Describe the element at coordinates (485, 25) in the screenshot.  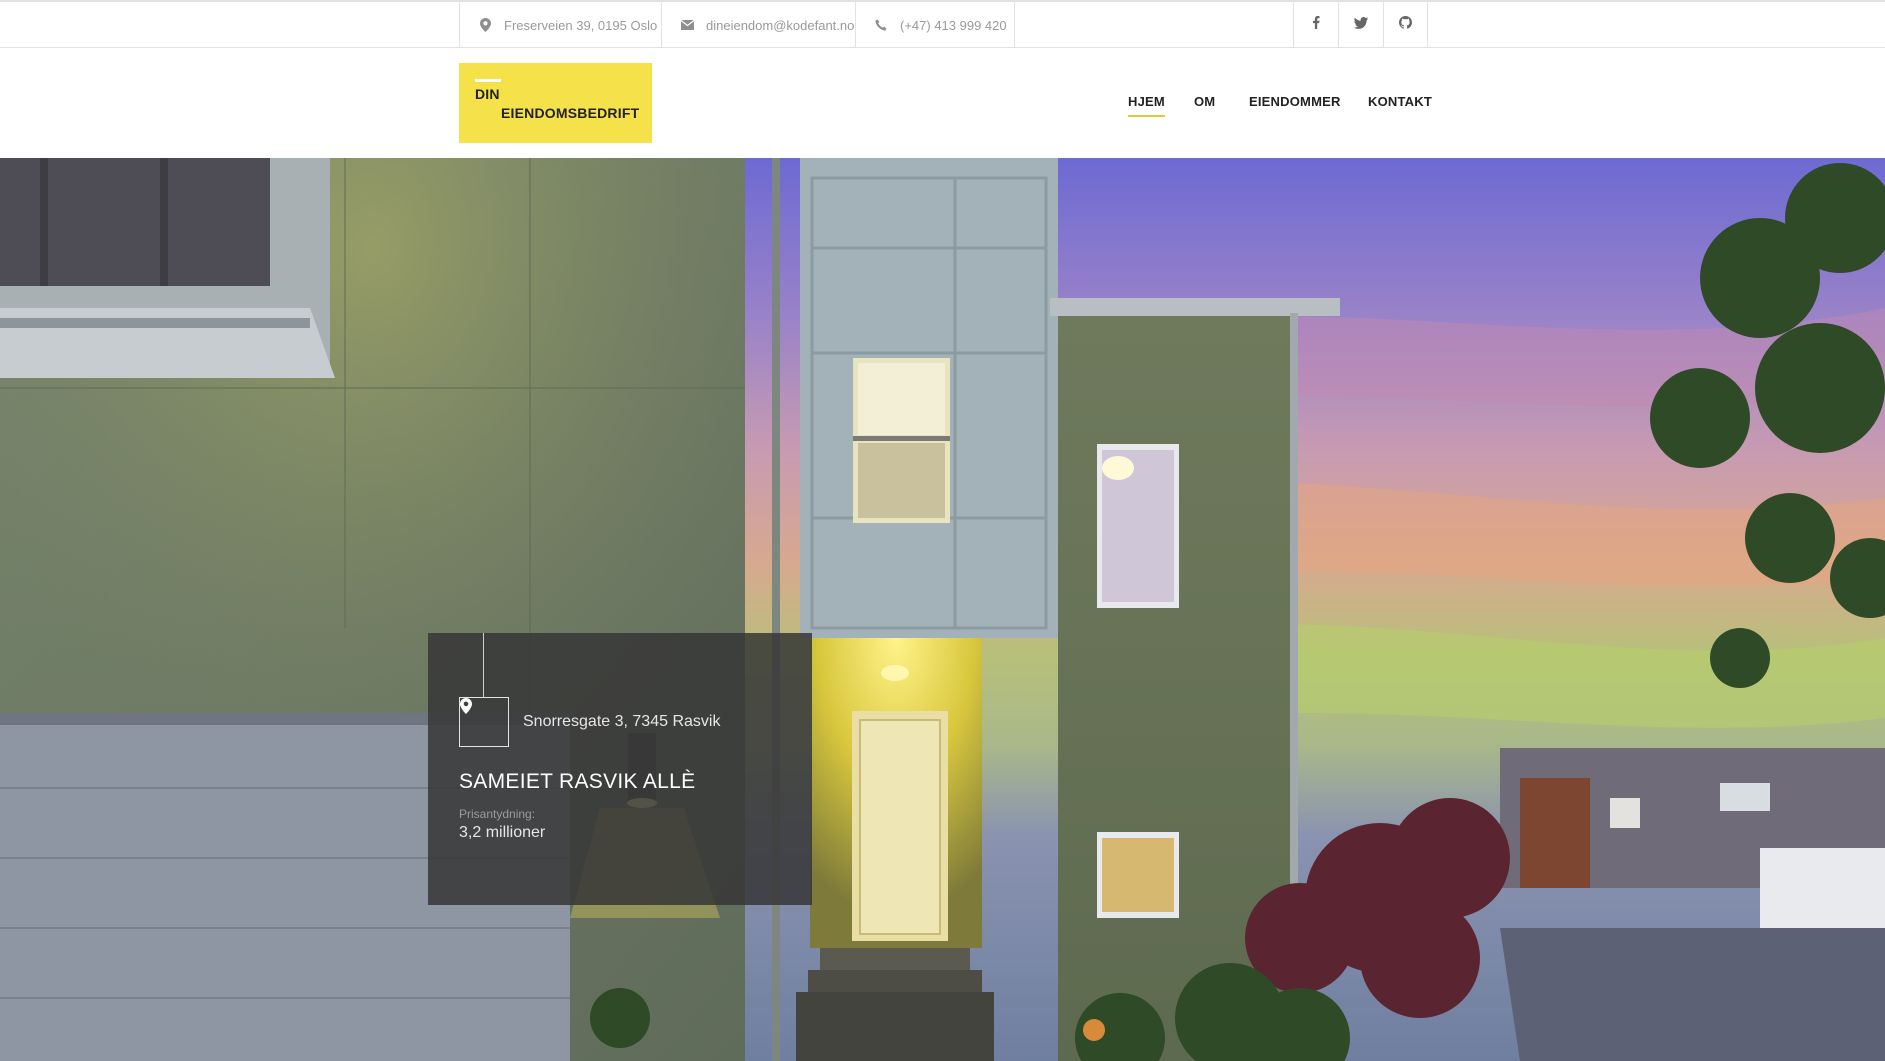
I see `map-pin-icon` at that location.